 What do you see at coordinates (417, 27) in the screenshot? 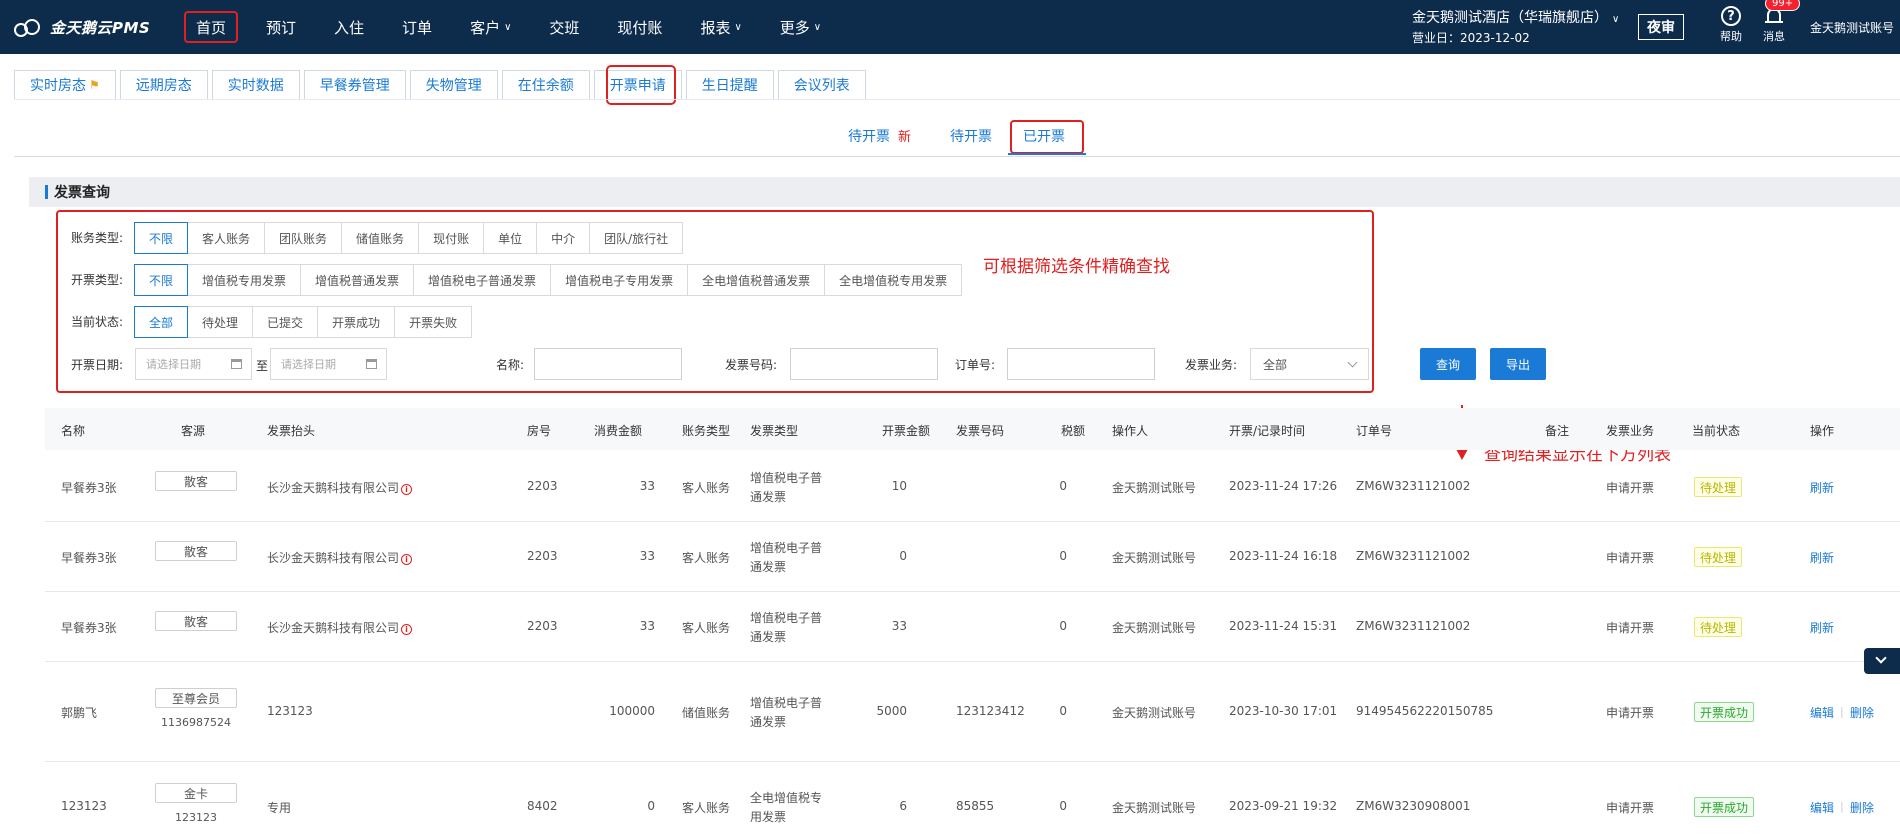
I see `nav-item: 订单` at bounding box center [417, 27].